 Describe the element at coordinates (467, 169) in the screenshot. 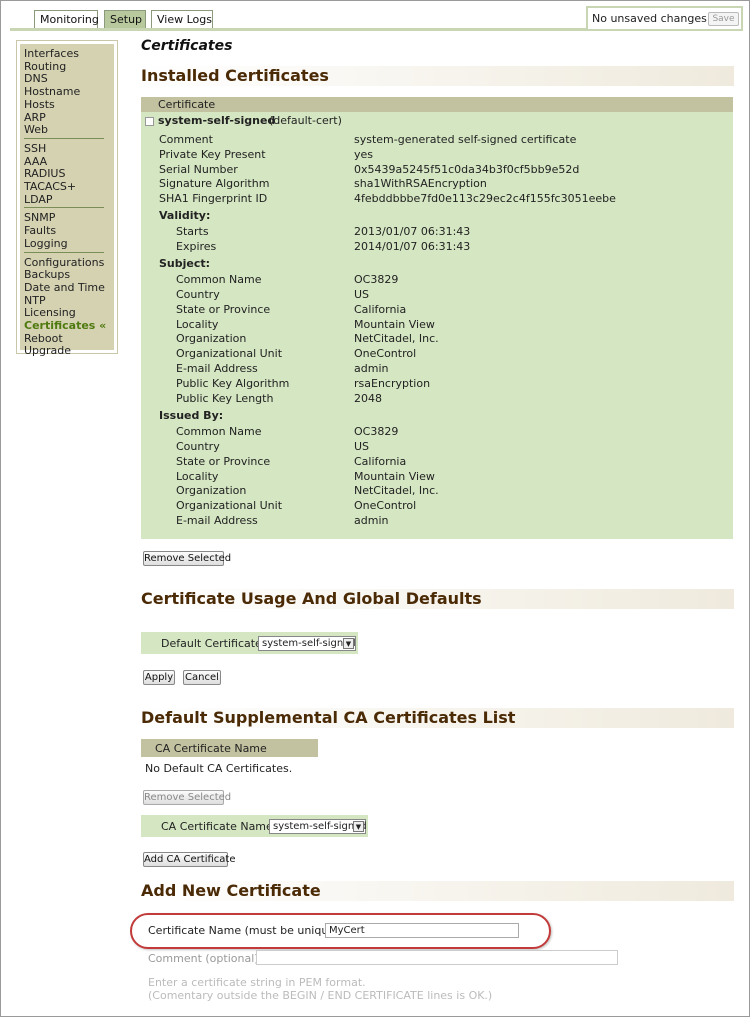

I see `cert-field-value: 0x5439a5245f51c0da34b3f0cf5bb9e52d` at that location.